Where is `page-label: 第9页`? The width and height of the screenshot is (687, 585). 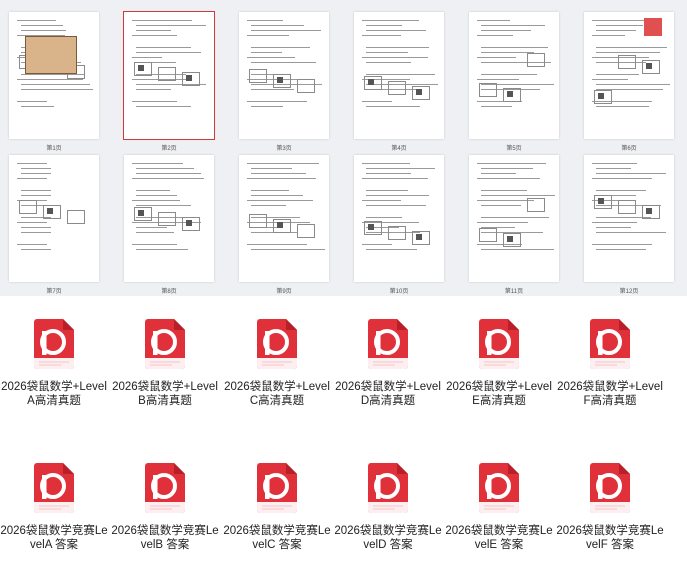 page-label: 第9页 is located at coordinates (284, 292).